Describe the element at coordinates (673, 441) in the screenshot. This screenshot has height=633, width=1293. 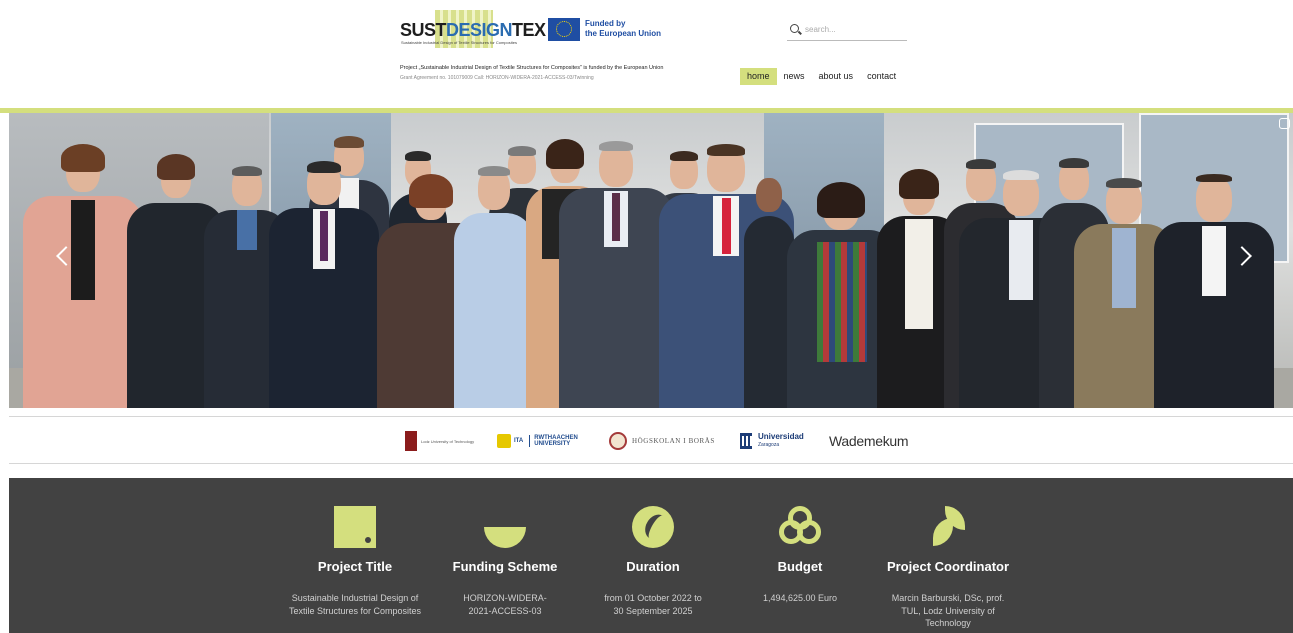
I see `boras-label: HÖGSKOLAN I BORÅS` at that location.